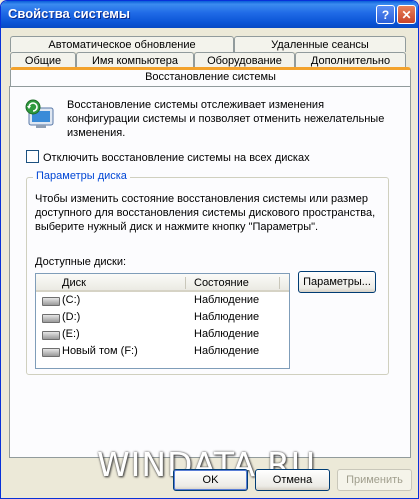 Image resolution: width=419 pixels, height=499 pixels. Describe the element at coordinates (209, 14) in the screenshot. I see `title-bar: Свойства системы ? ✕` at that location.